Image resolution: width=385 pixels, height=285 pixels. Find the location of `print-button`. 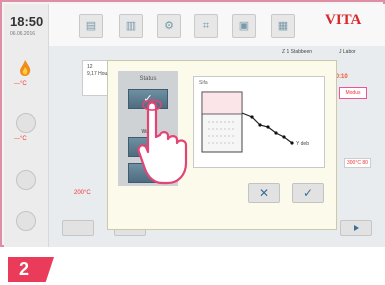

print-button is located at coordinates (78, 228).